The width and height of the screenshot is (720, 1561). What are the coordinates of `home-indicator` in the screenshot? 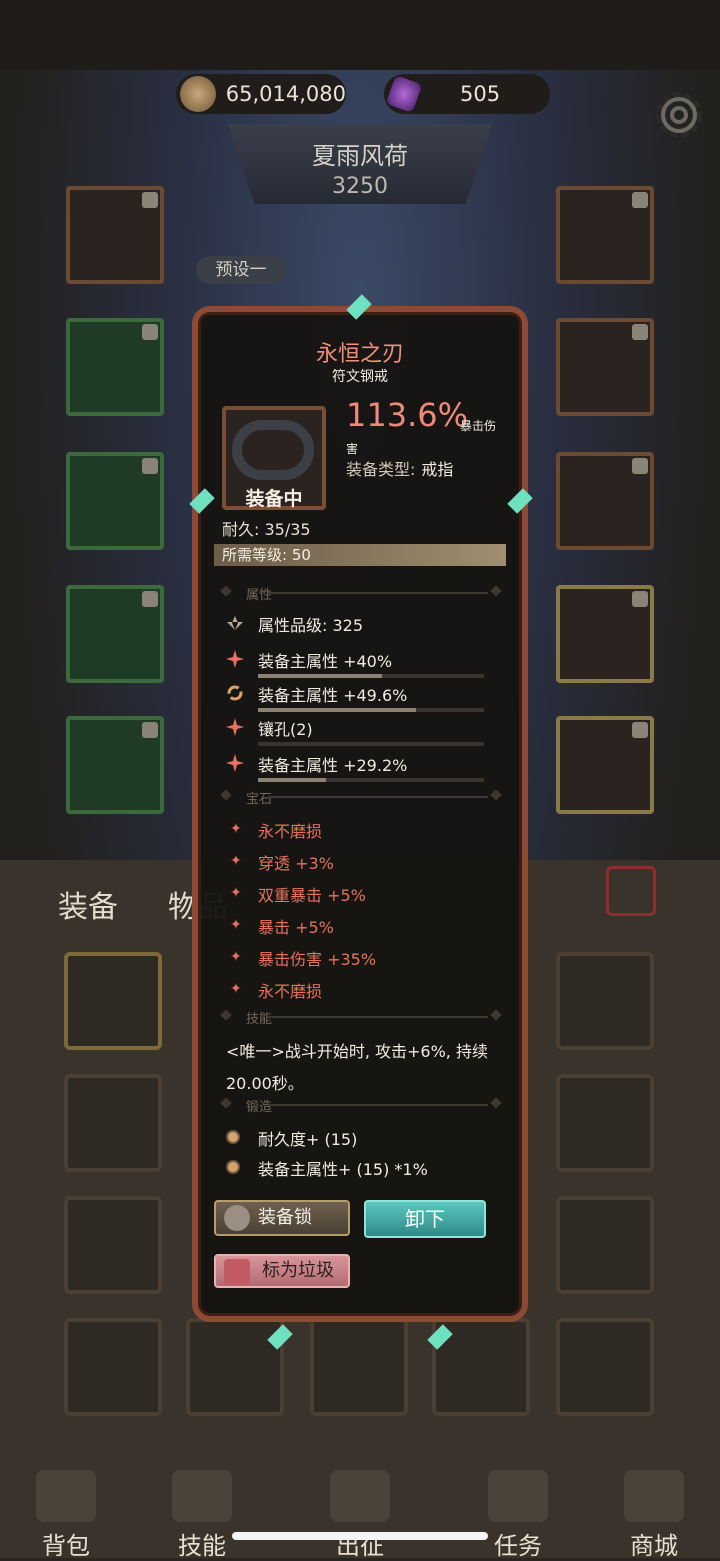 It's located at (360, 1536).